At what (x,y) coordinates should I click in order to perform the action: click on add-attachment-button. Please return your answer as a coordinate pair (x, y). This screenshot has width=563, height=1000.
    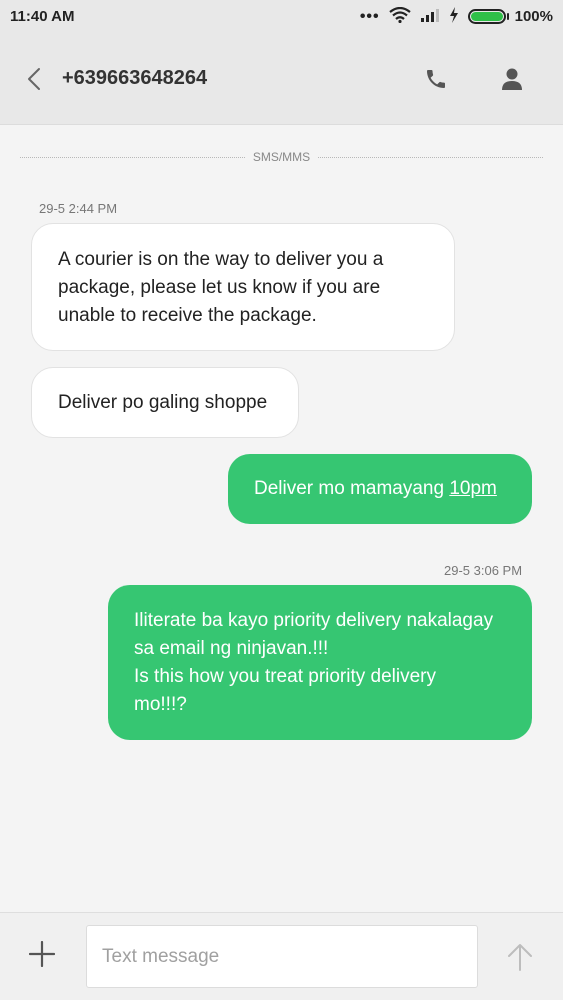
    Looking at the image, I should click on (42, 954).